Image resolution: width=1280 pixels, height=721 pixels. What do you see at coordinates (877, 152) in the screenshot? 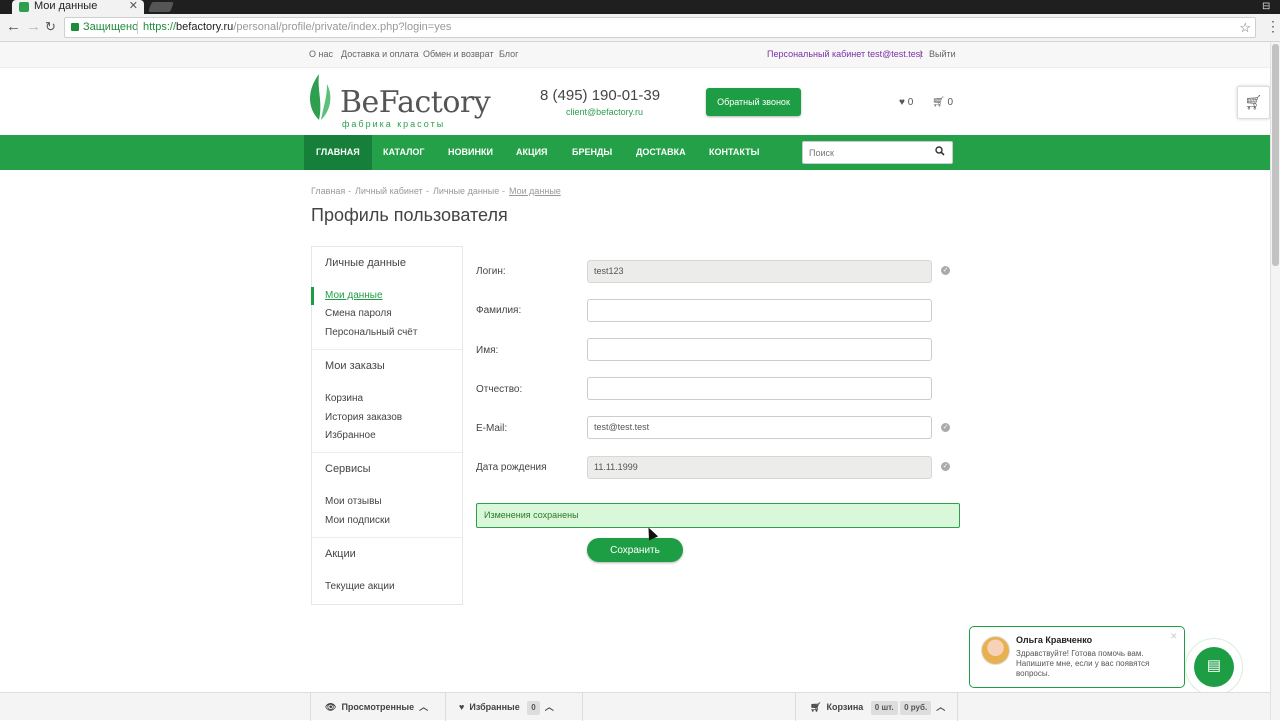
I see `search-input` at bounding box center [877, 152].